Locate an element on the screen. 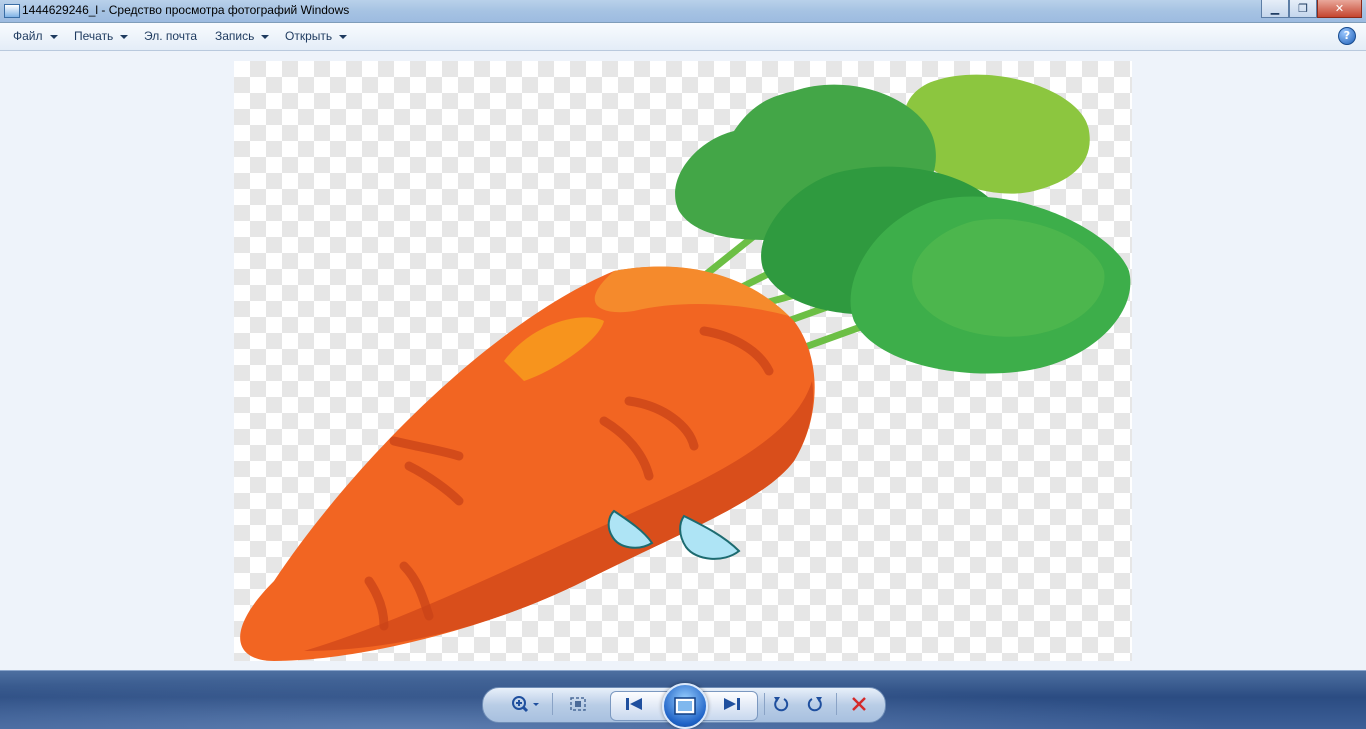 The width and height of the screenshot is (1366, 729). slideshow-button is located at coordinates (685, 706).